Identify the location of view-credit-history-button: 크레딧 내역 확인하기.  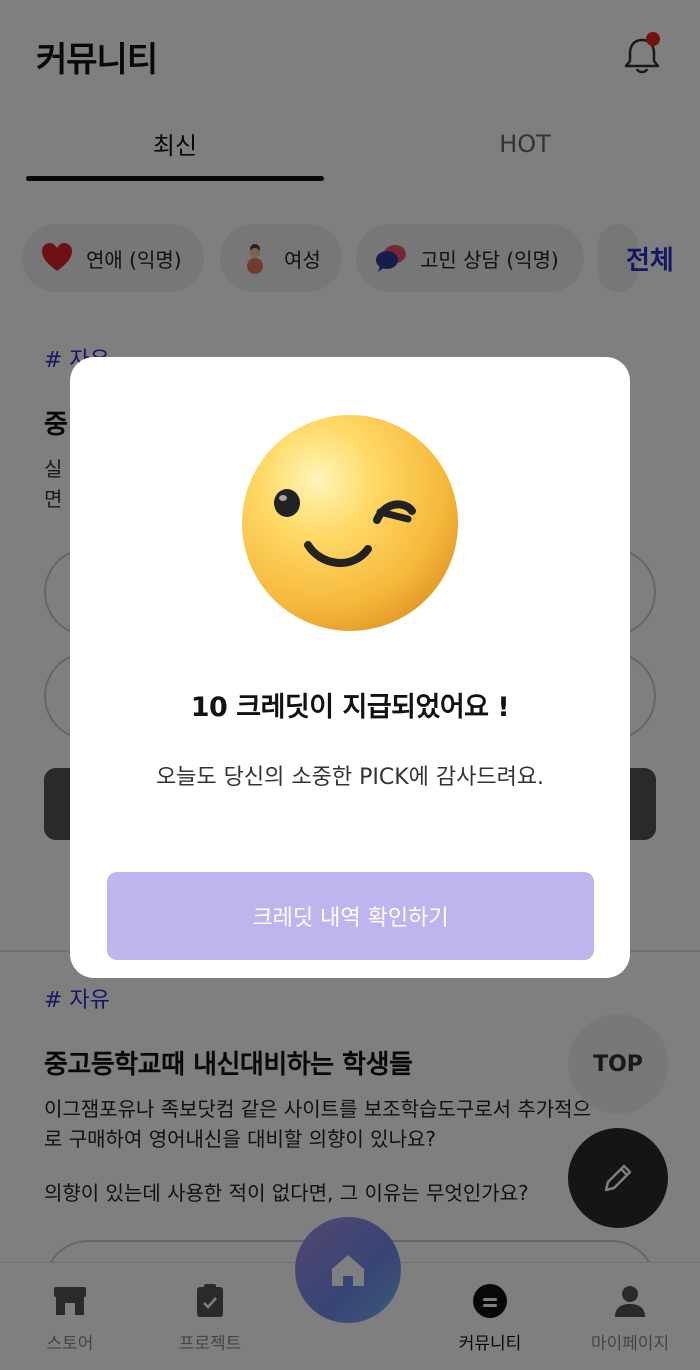
(350, 916).